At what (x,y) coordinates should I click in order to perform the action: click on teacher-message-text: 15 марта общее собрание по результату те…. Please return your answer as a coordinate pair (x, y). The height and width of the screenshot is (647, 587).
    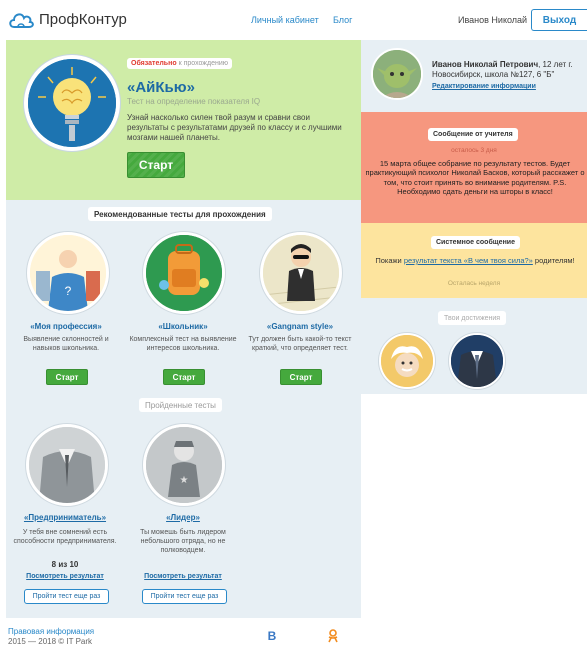
    Looking at the image, I should click on (475, 178).